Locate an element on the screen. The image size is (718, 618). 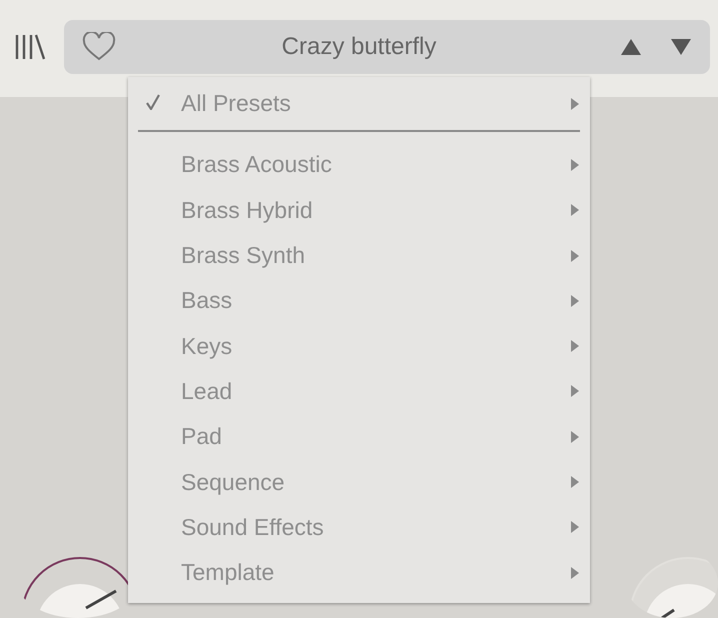
menu-item: Sequence is located at coordinates (359, 482).